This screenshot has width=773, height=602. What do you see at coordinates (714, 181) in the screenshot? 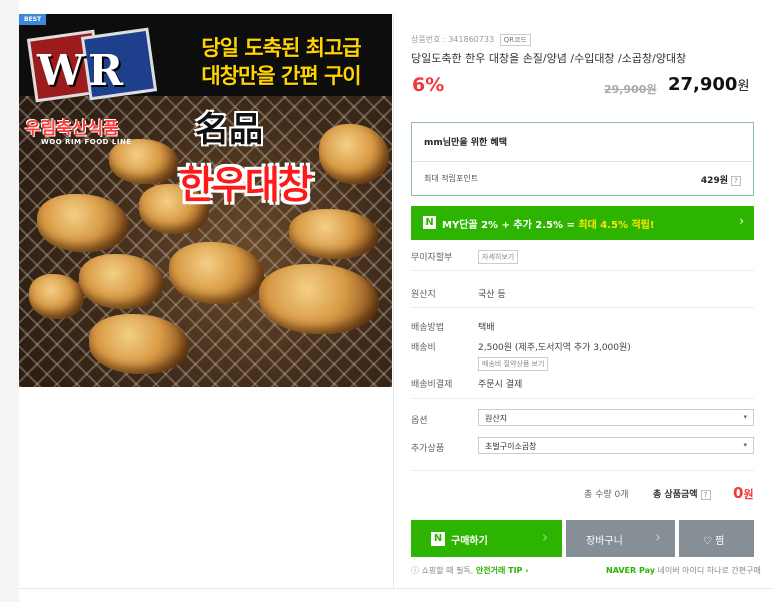
I see `point-value: 429원` at bounding box center [714, 181].